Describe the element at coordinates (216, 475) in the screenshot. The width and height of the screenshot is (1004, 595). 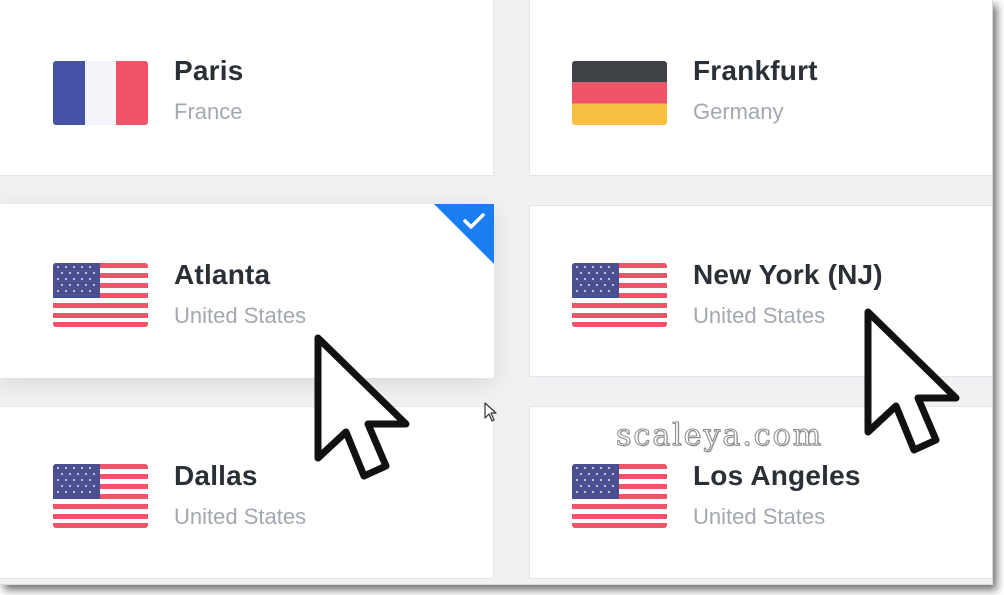
I see `city-name: Dallas` at that location.